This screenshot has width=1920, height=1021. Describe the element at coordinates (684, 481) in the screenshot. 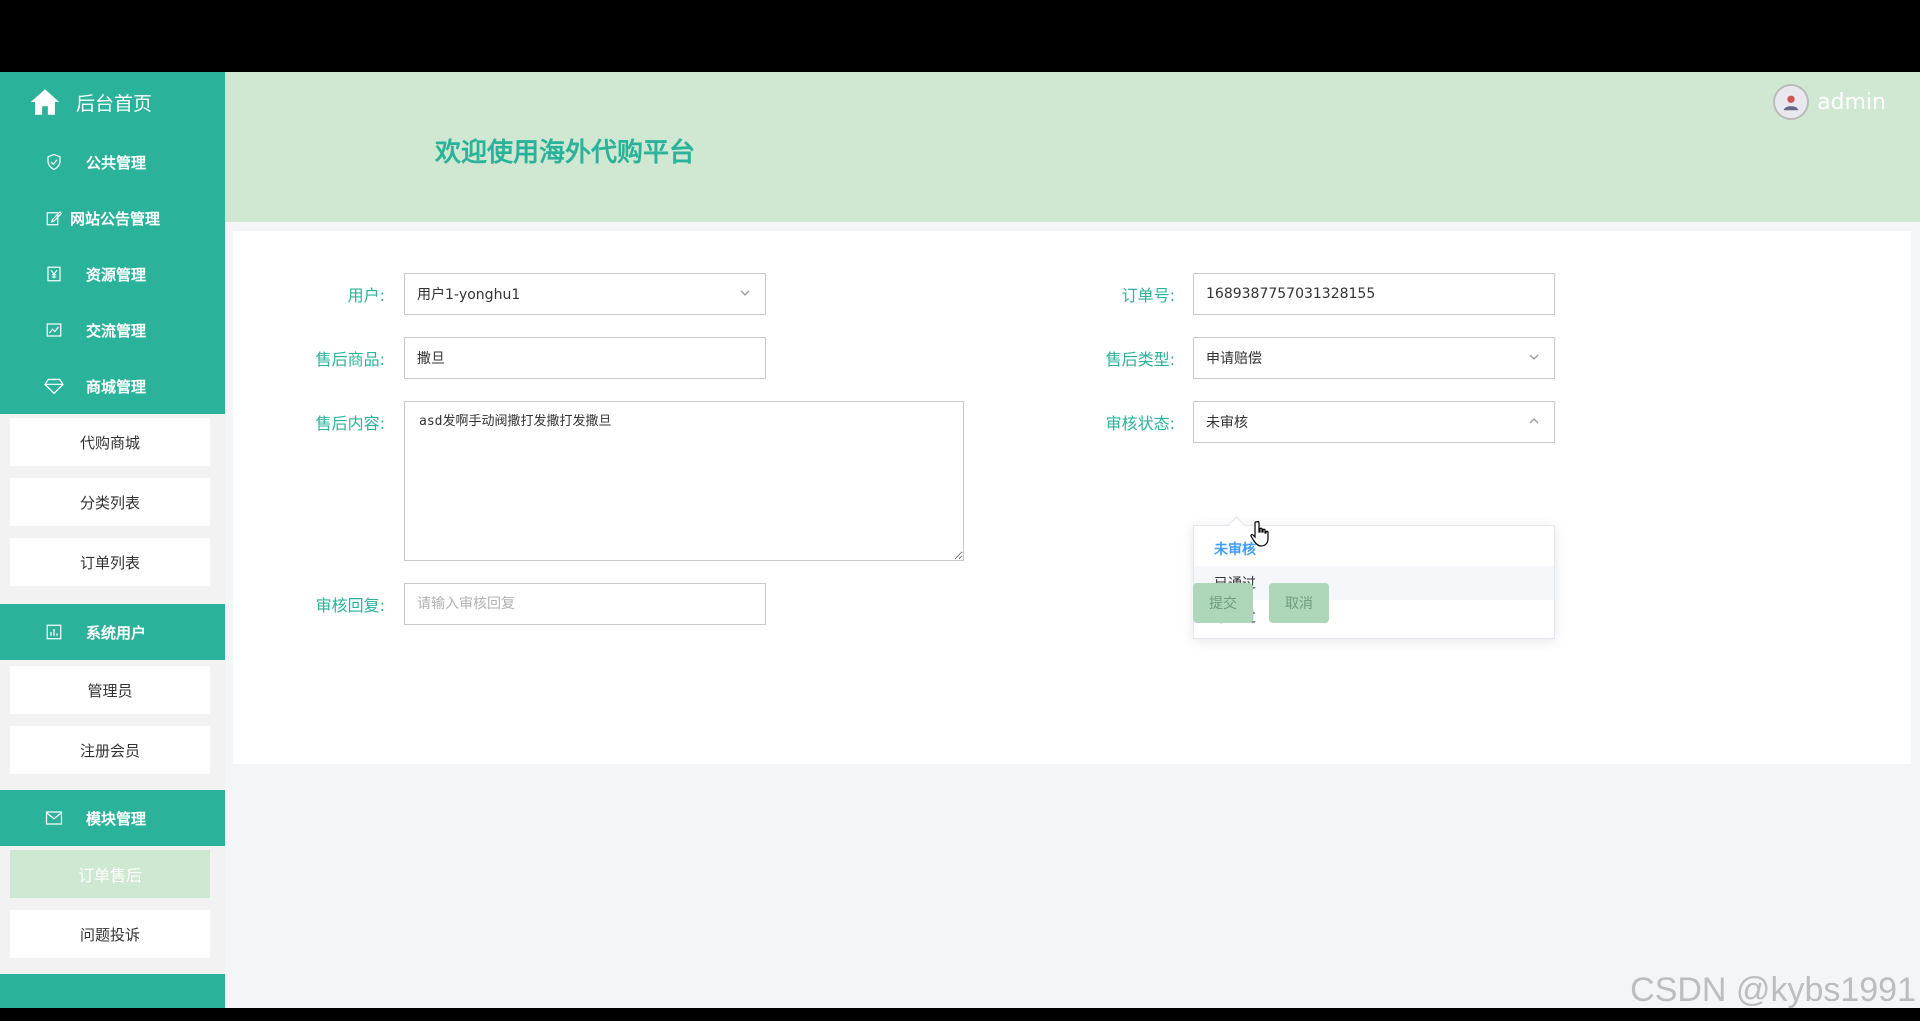

I see `content-textarea` at that location.